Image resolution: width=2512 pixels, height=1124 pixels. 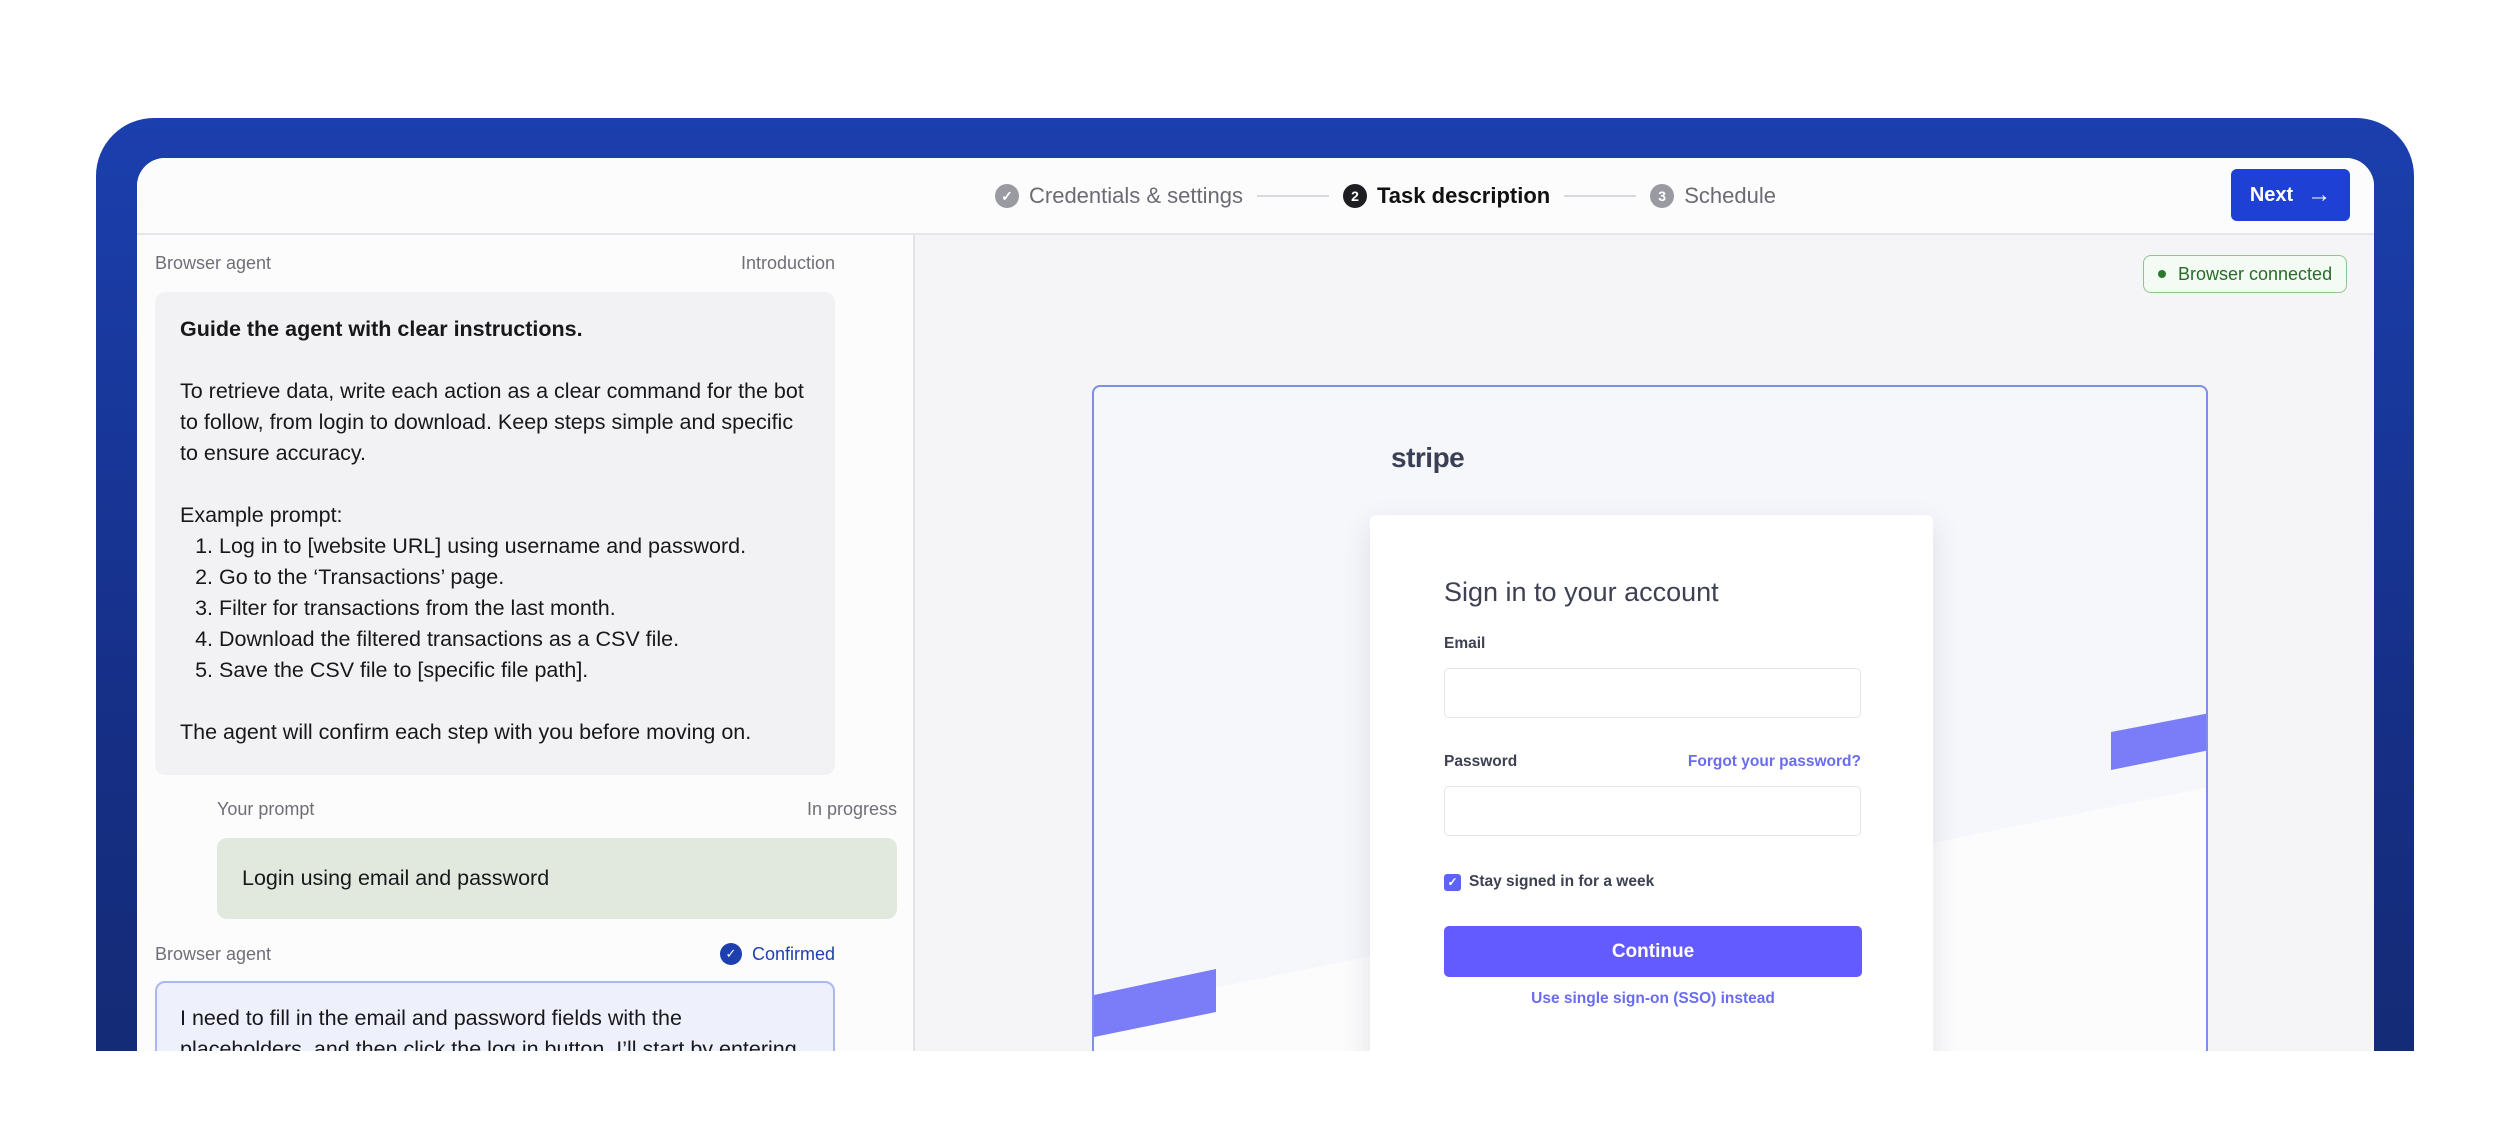 What do you see at coordinates (1136, 195) in the screenshot?
I see `step-label: Credentials & settings` at bounding box center [1136, 195].